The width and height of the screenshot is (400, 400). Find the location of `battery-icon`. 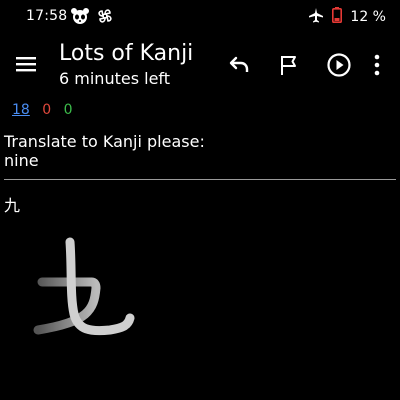

battery-icon is located at coordinates (337, 17).